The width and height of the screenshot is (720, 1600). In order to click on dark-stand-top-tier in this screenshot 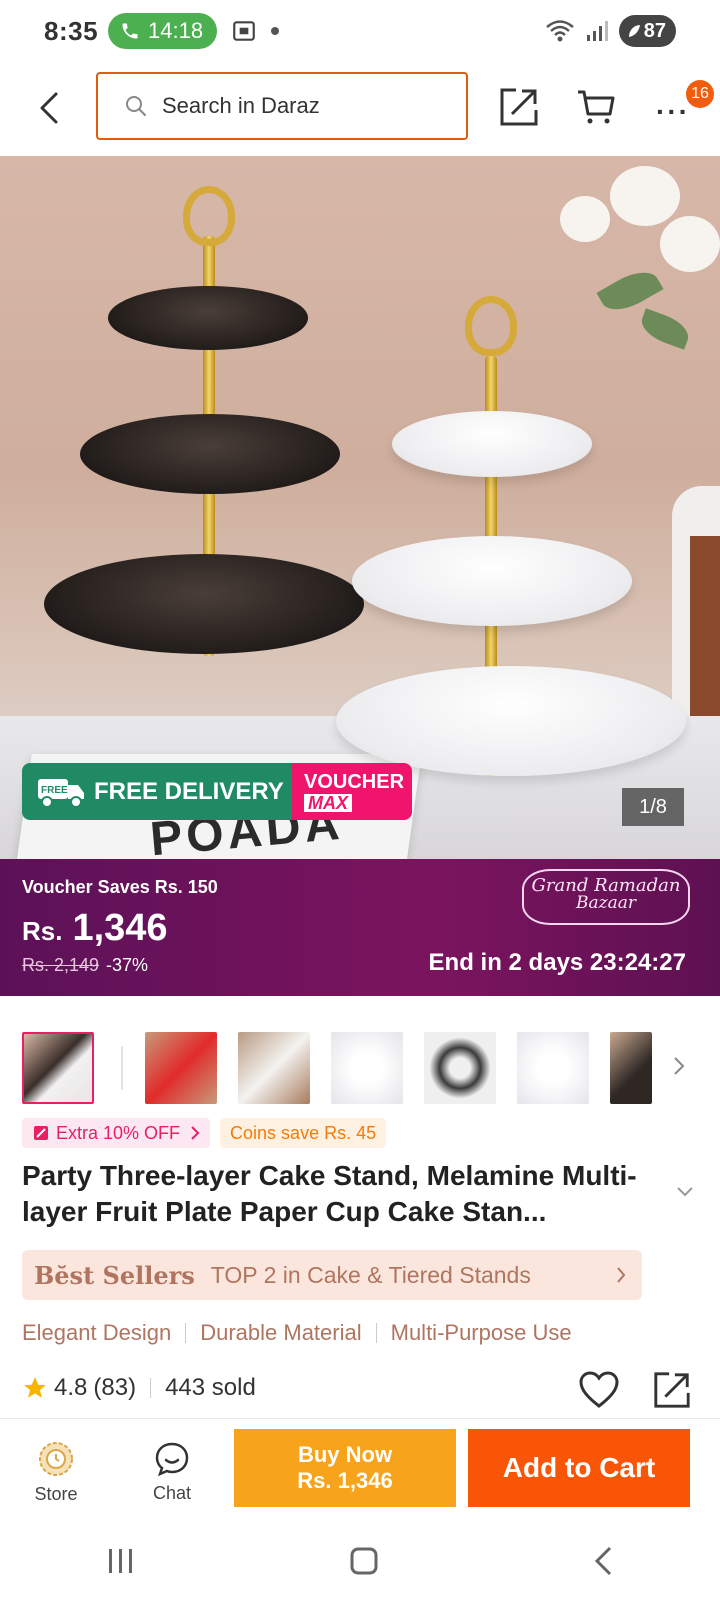, I will do `click(208, 318)`.